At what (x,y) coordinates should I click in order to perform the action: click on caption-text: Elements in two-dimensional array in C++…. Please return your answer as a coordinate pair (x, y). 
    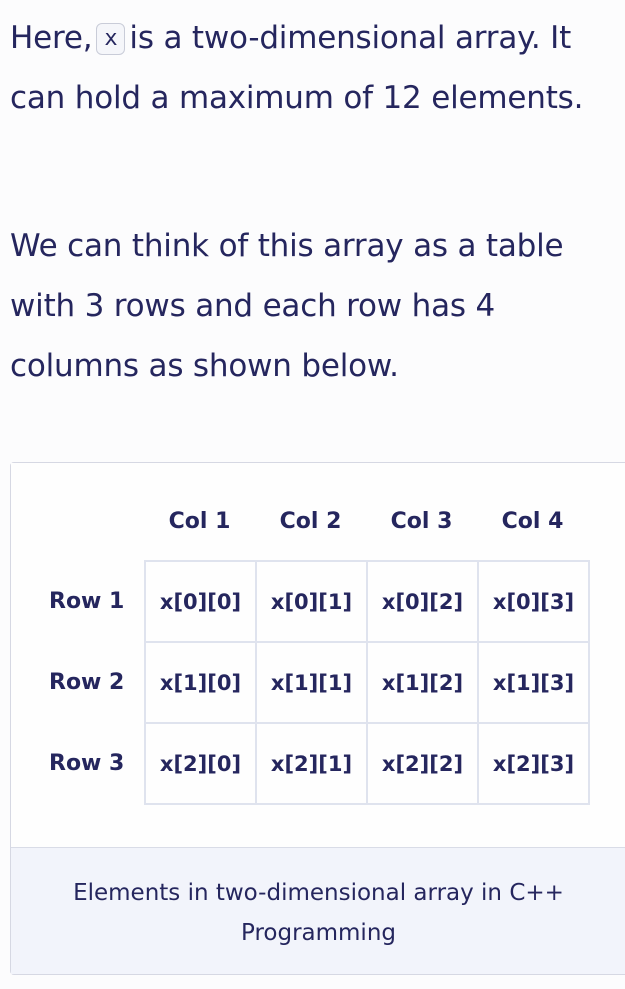
    Looking at the image, I should click on (318, 913).